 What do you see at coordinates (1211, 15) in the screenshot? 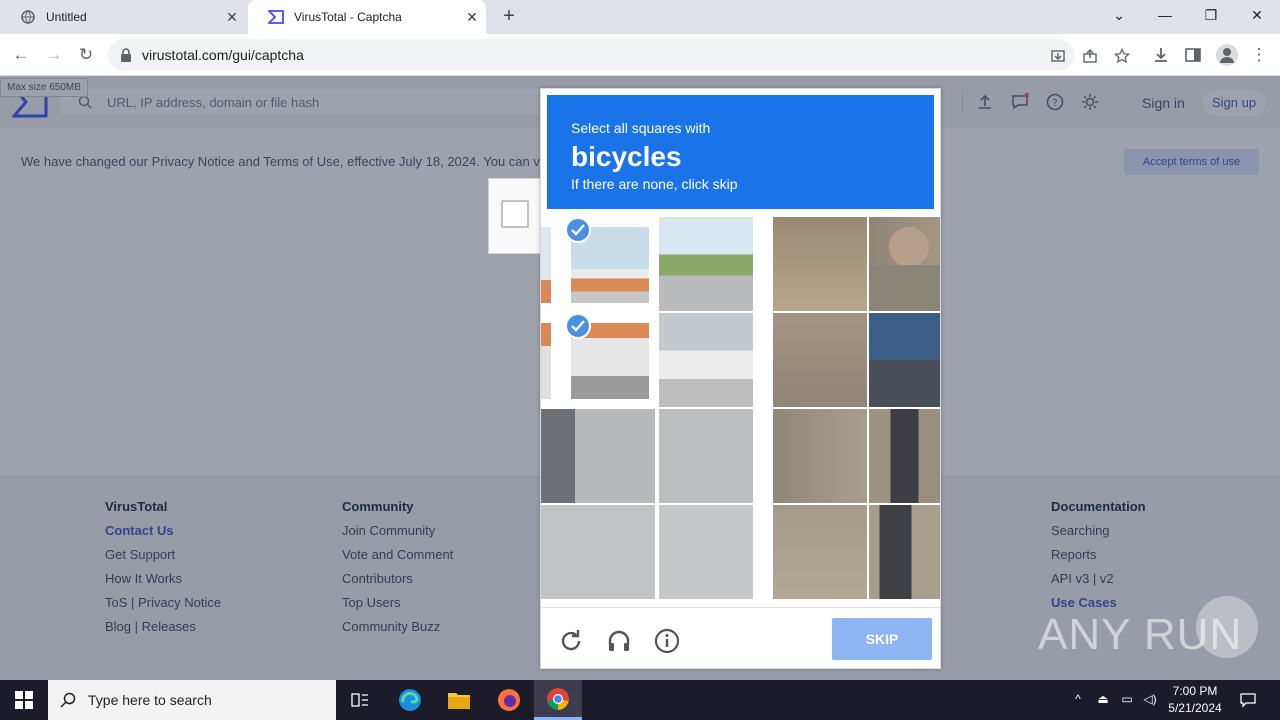
I see `restore-button: ❐` at bounding box center [1211, 15].